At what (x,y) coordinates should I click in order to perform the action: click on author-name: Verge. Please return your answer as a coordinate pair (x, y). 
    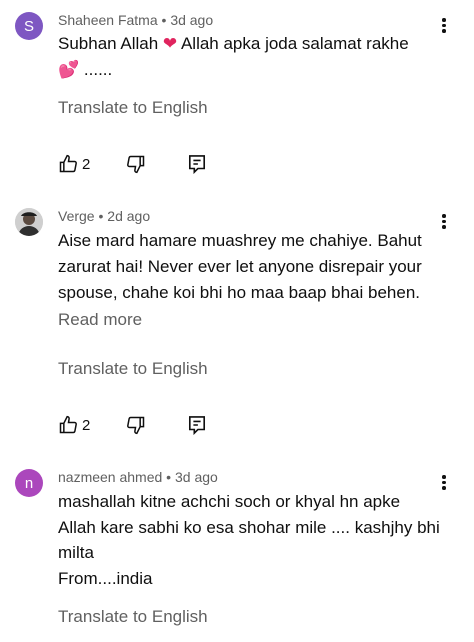
    Looking at the image, I should click on (76, 216).